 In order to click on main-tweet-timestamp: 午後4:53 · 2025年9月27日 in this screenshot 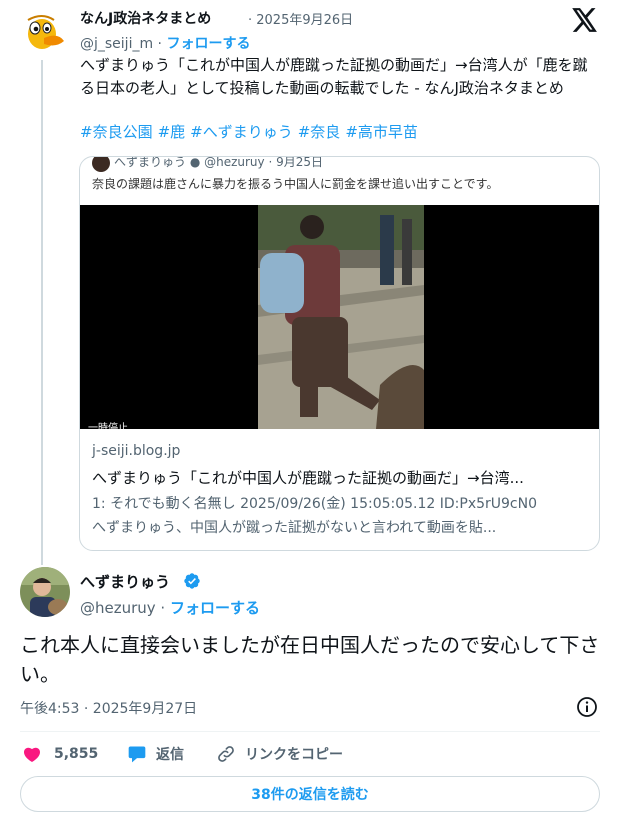, I will do `click(108, 708)`.